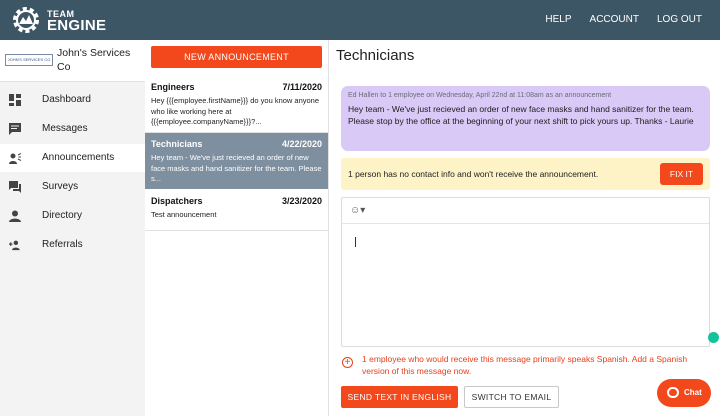 The height and width of the screenshot is (416, 720). Describe the element at coordinates (713, 337) in the screenshot. I see `grammarly-icon` at that location.